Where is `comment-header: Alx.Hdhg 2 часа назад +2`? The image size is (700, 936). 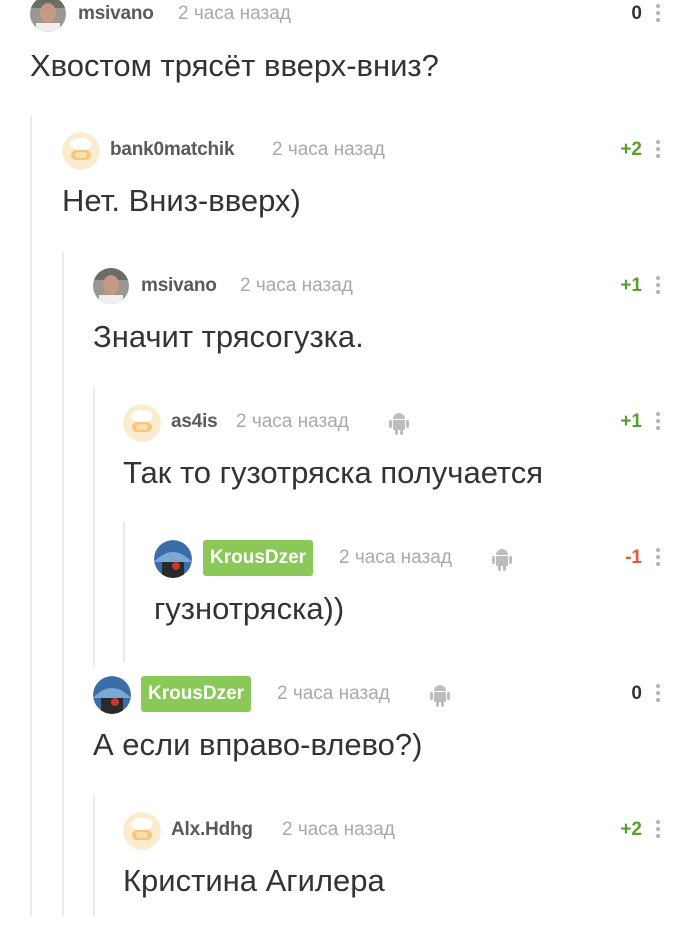
comment-header: Alx.Hdhg 2 часа назад +2 is located at coordinates (396, 831).